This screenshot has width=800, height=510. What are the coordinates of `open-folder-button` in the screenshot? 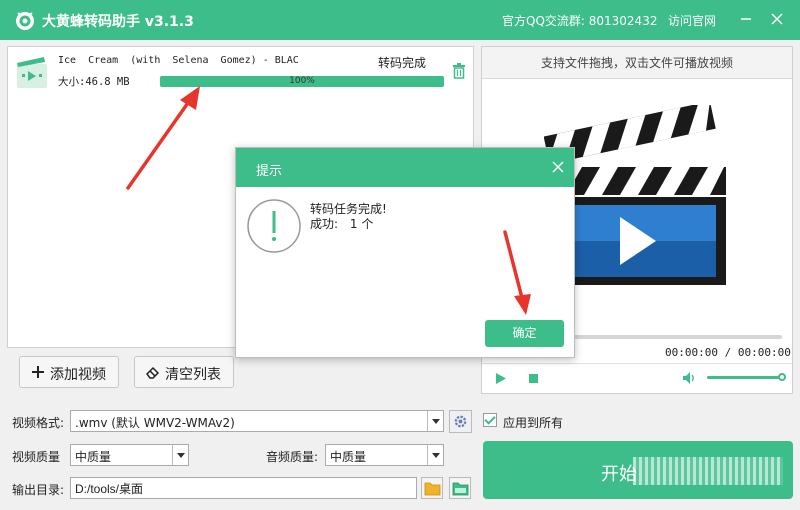 It's located at (460, 488).